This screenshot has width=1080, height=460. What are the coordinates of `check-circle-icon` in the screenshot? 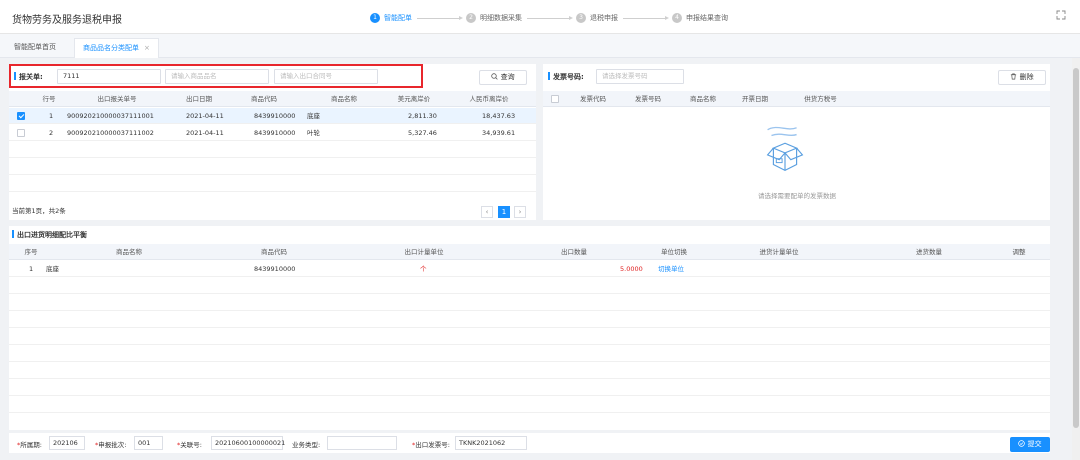 It's located at (1022, 443).